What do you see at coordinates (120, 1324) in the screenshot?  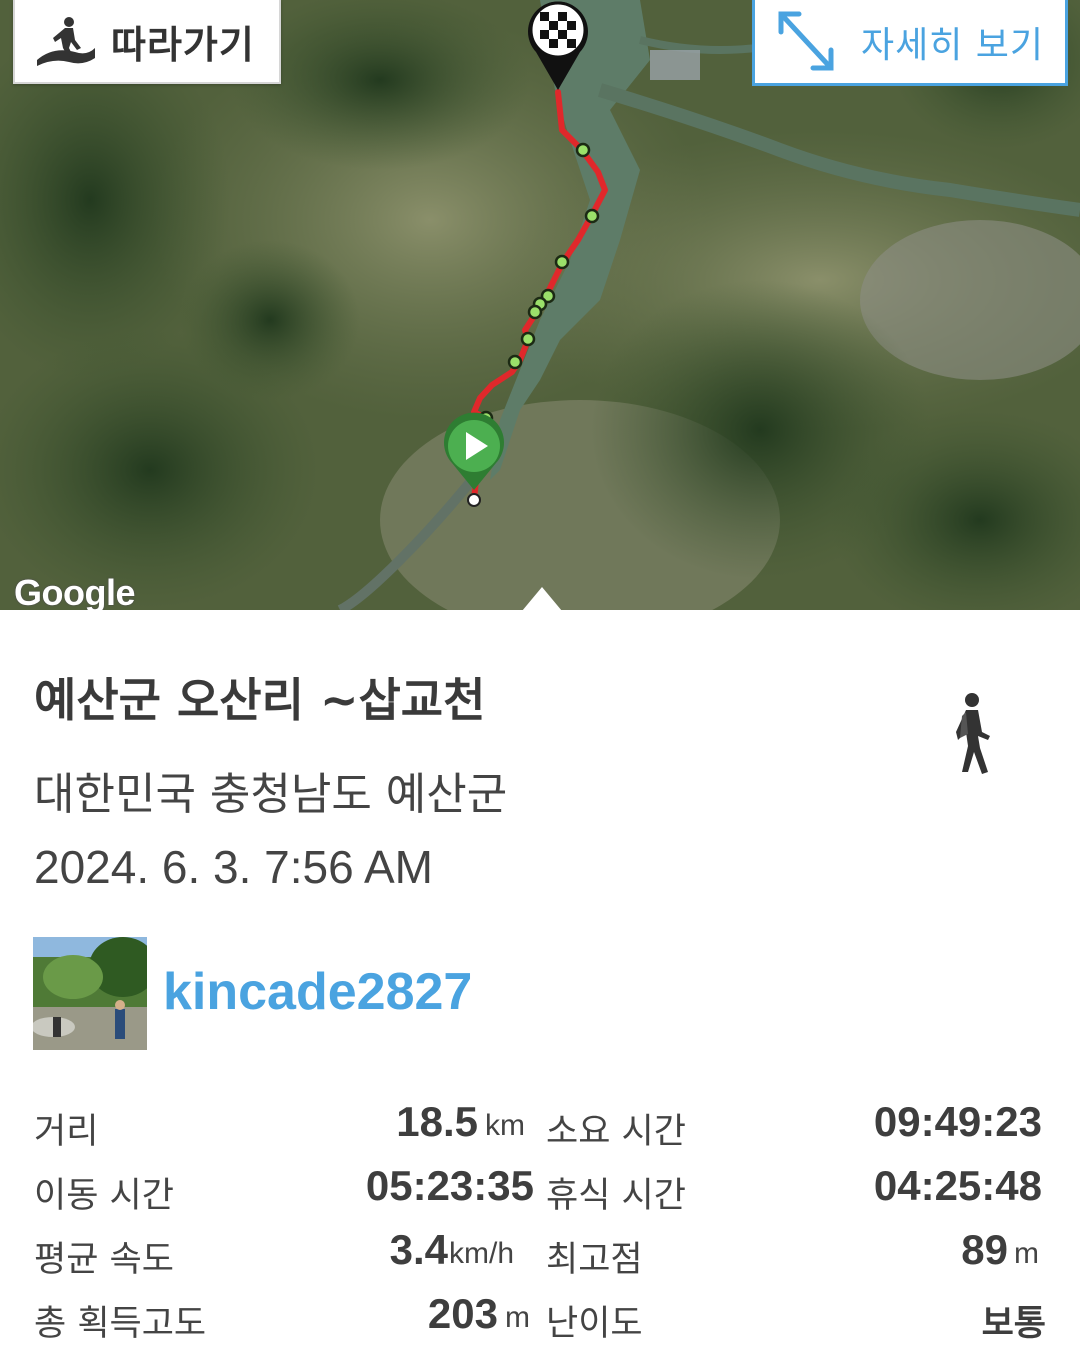 I see `total-ascent-label: 총 획득고도` at bounding box center [120, 1324].